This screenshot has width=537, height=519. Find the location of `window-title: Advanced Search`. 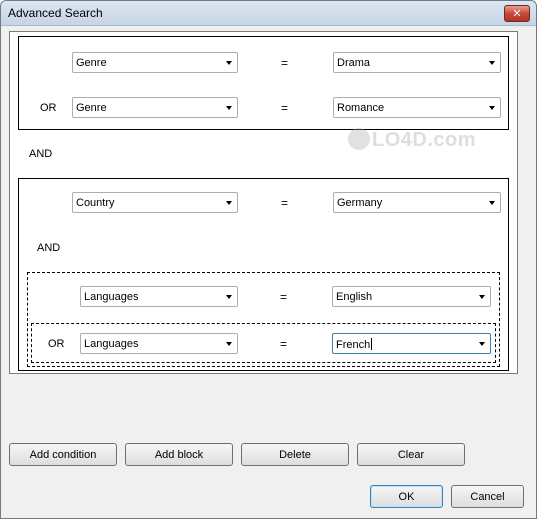

window-title: Advanced Search is located at coordinates (55, 13).